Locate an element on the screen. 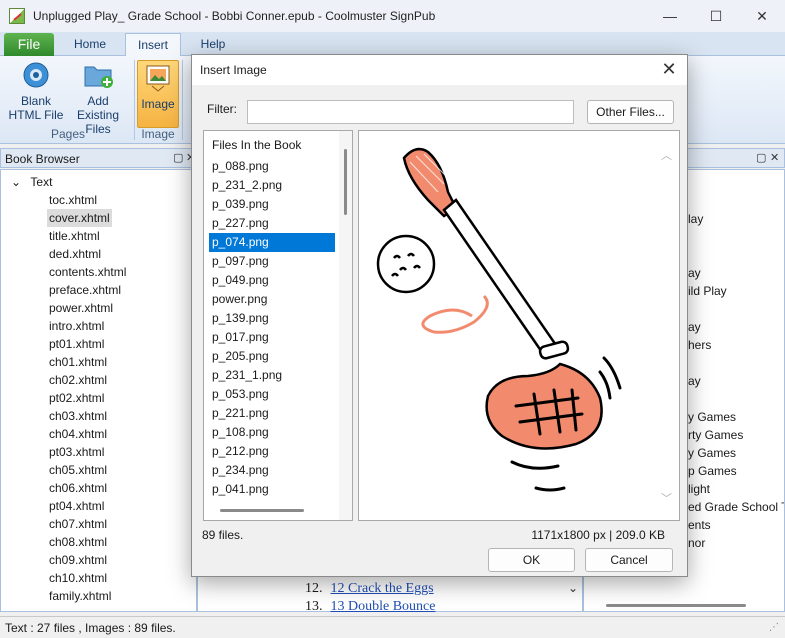 The image size is (785, 638). scrollbar-thumb is located at coordinates (345, 182).